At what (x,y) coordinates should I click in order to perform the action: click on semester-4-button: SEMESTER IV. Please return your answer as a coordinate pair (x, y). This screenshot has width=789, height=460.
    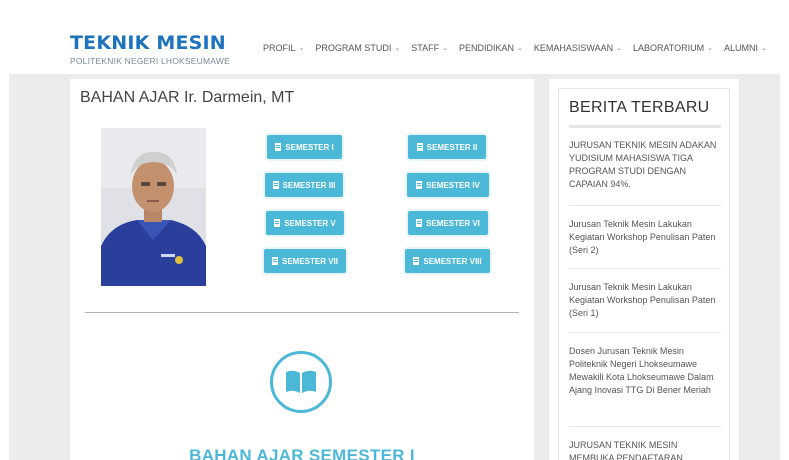
    Looking at the image, I should click on (448, 185).